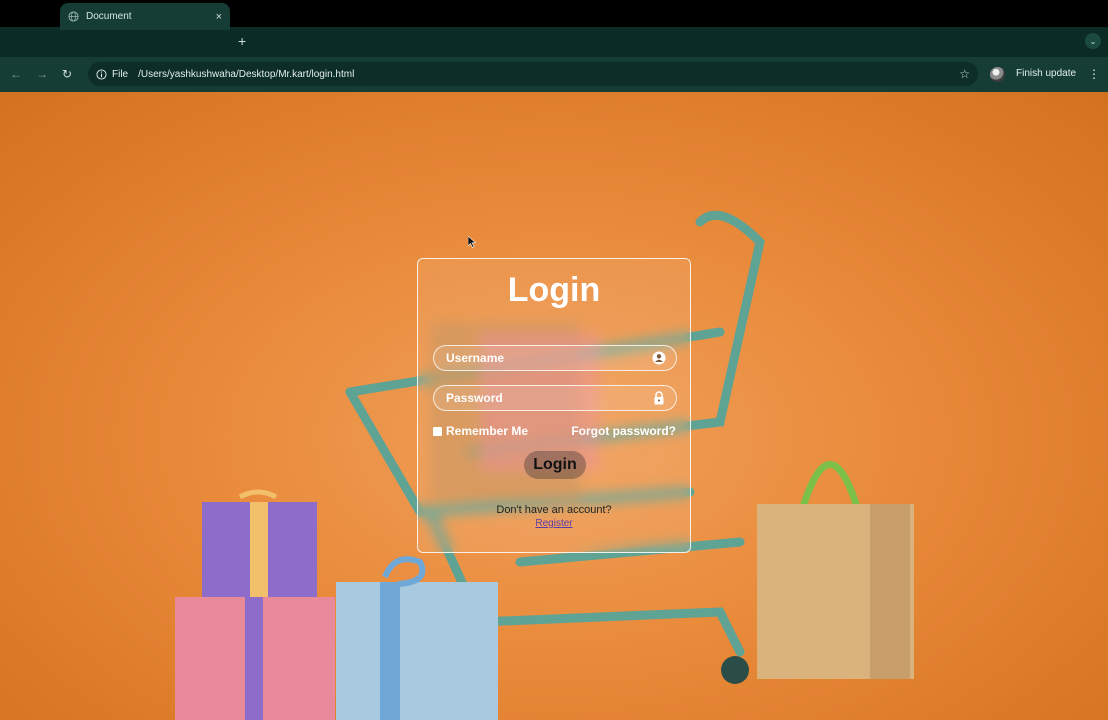 This screenshot has width=1108, height=720. What do you see at coordinates (120, 74) in the screenshot?
I see `url-scheme-label: File` at bounding box center [120, 74].